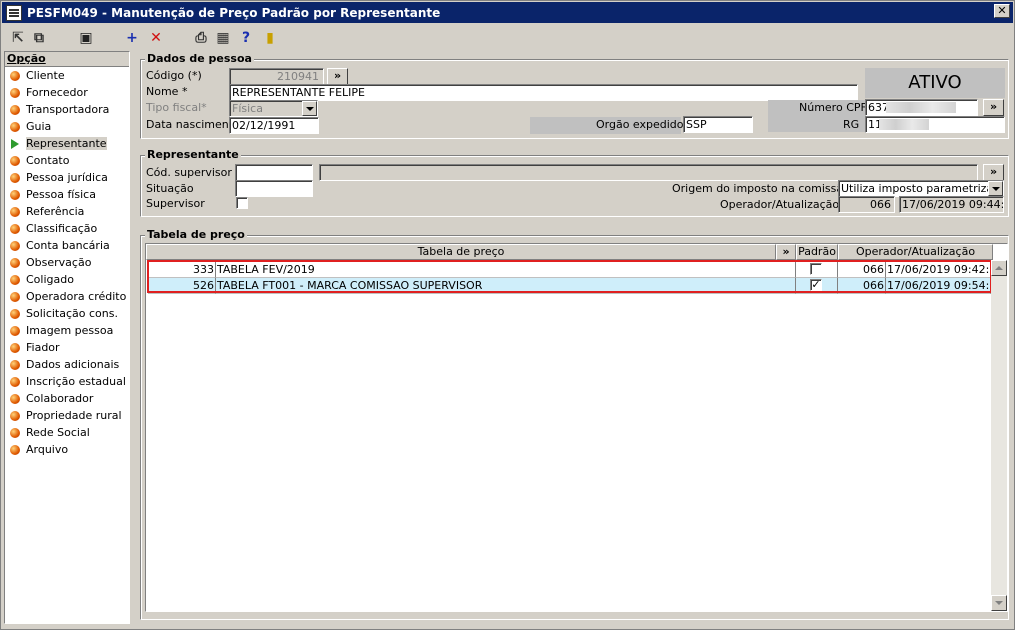  Describe the element at coordinates (167, 91) in the screenshot. I see `nome-label: Nome *` at that location.